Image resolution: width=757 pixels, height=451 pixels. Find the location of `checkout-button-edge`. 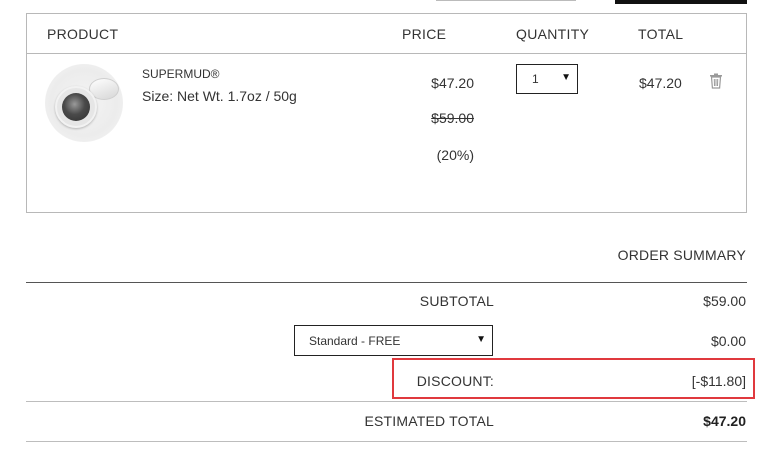

checkout-button-edge is located at coordinates (681, 2).